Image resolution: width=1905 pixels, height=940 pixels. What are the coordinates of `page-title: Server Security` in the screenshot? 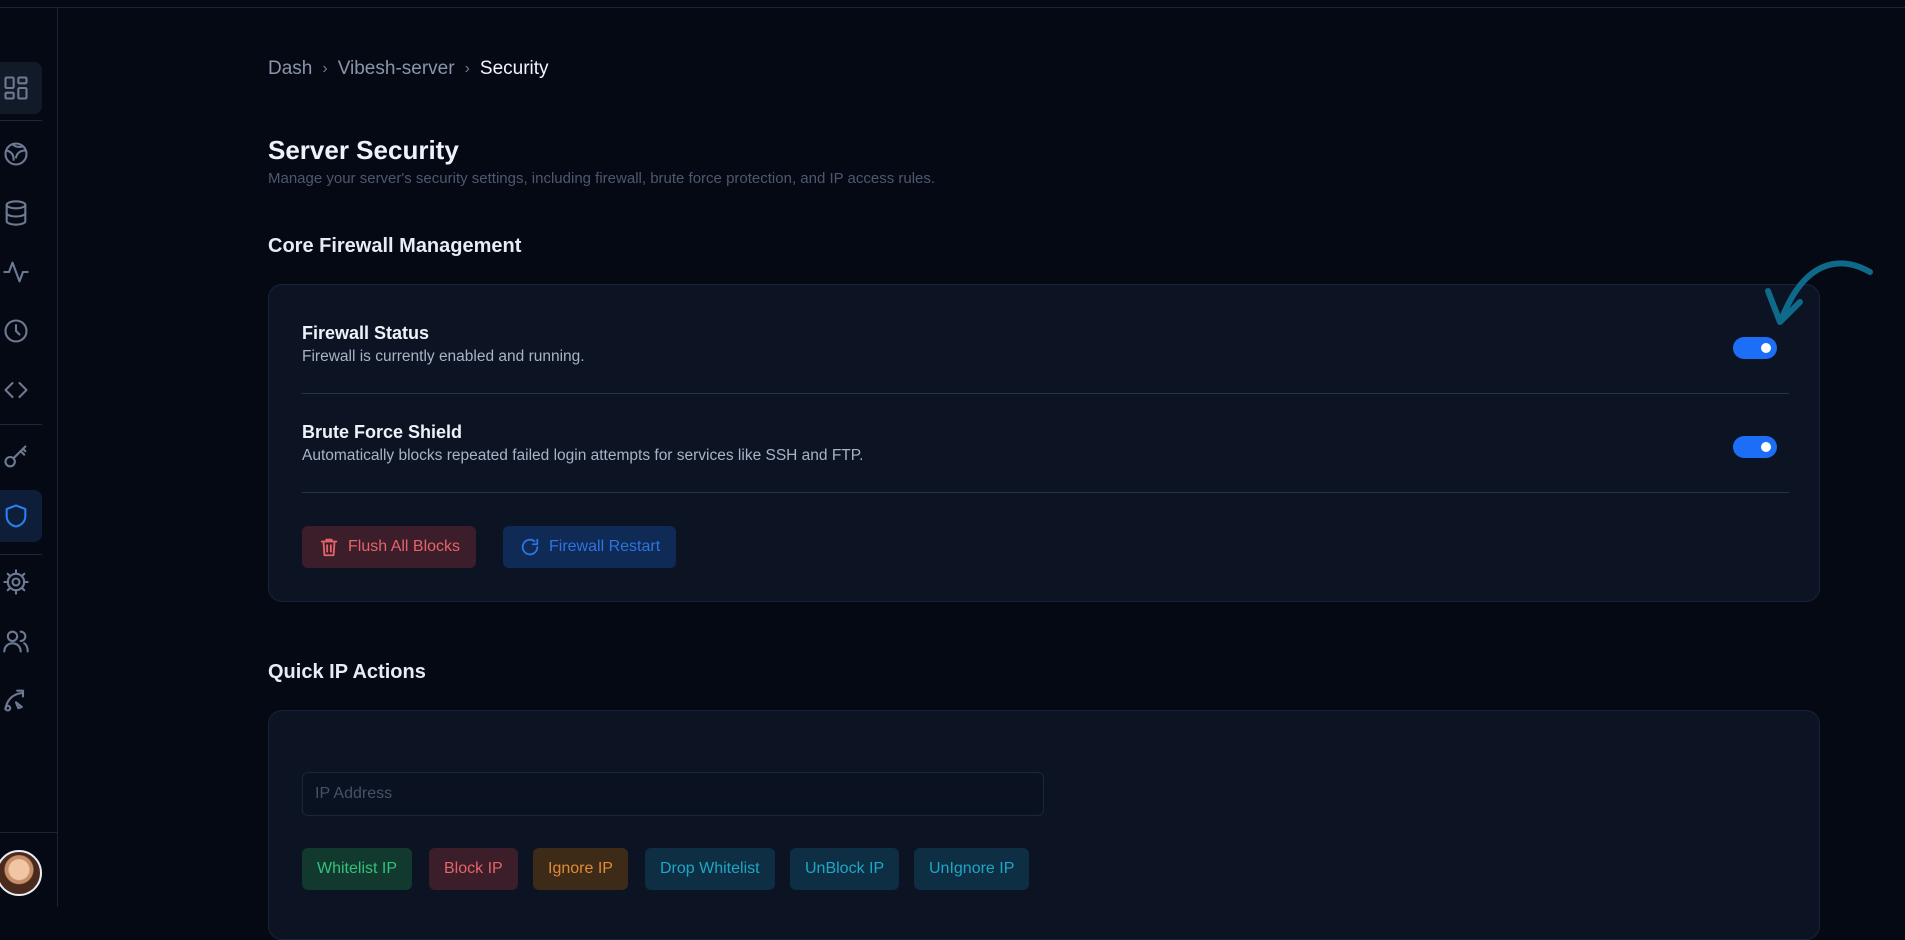 It's located at (363, 150).